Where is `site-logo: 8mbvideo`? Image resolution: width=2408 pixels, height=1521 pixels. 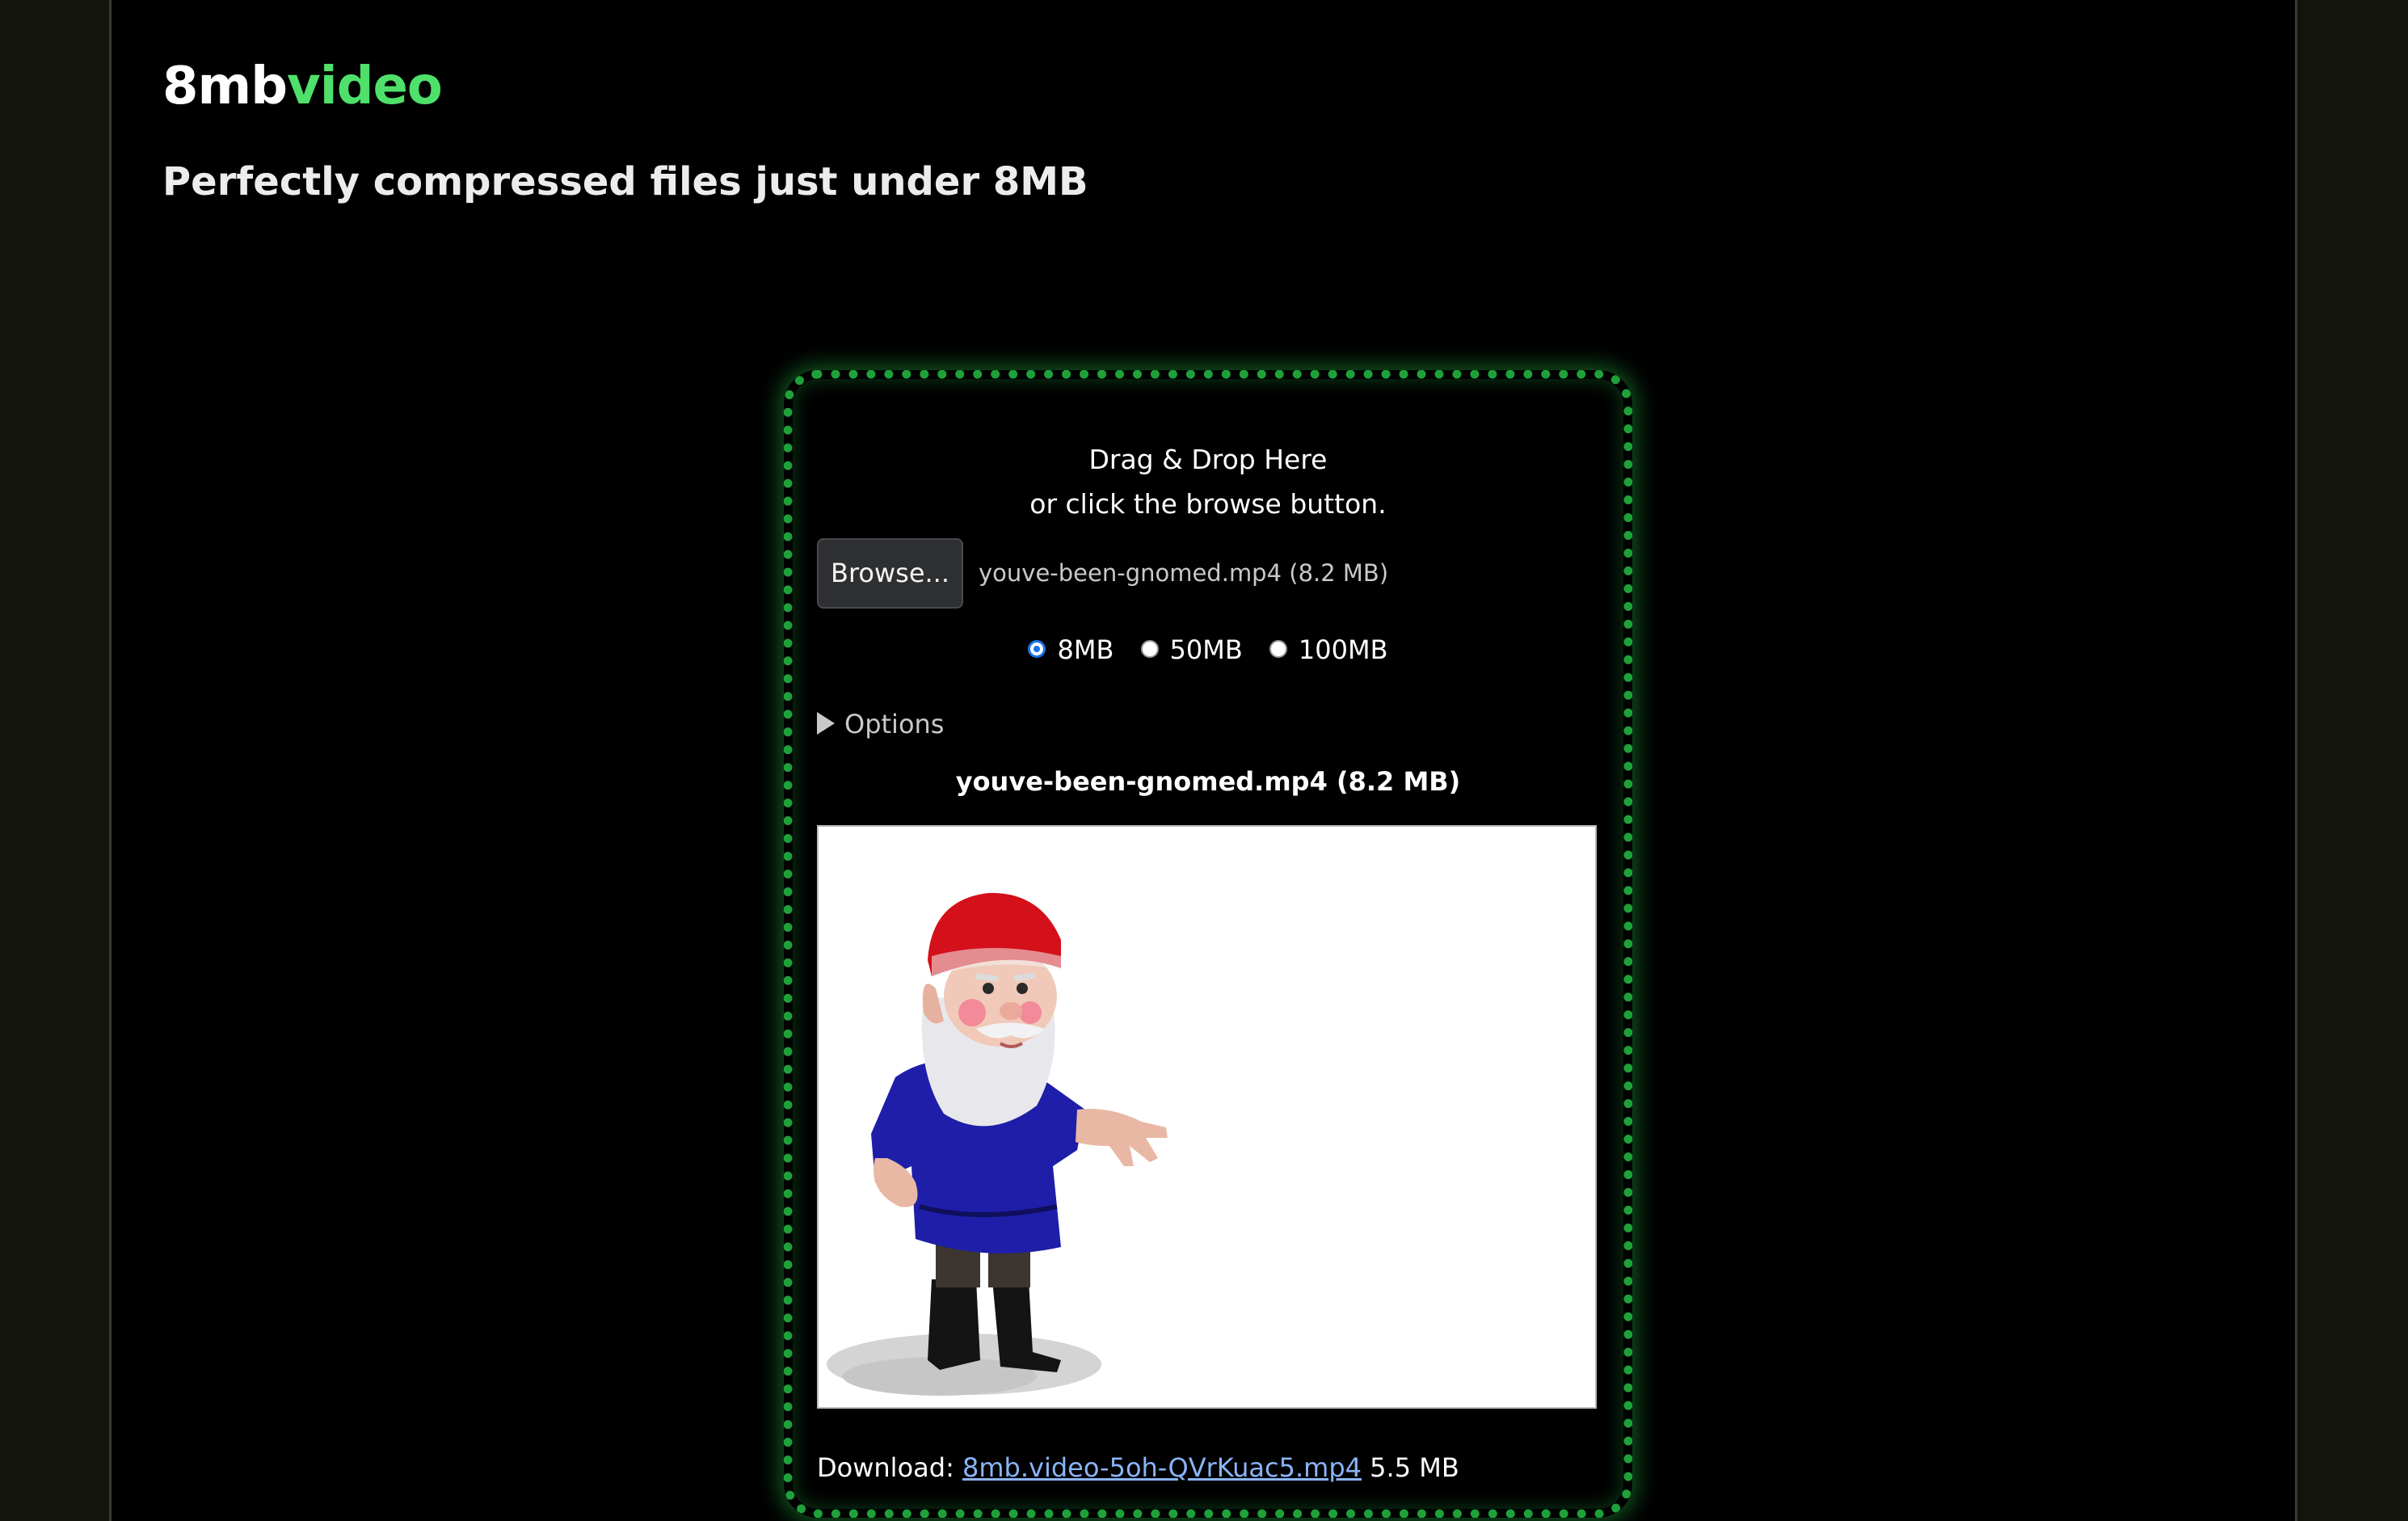
site-logo: 8mbvideo is located at coordinates (302, 87).